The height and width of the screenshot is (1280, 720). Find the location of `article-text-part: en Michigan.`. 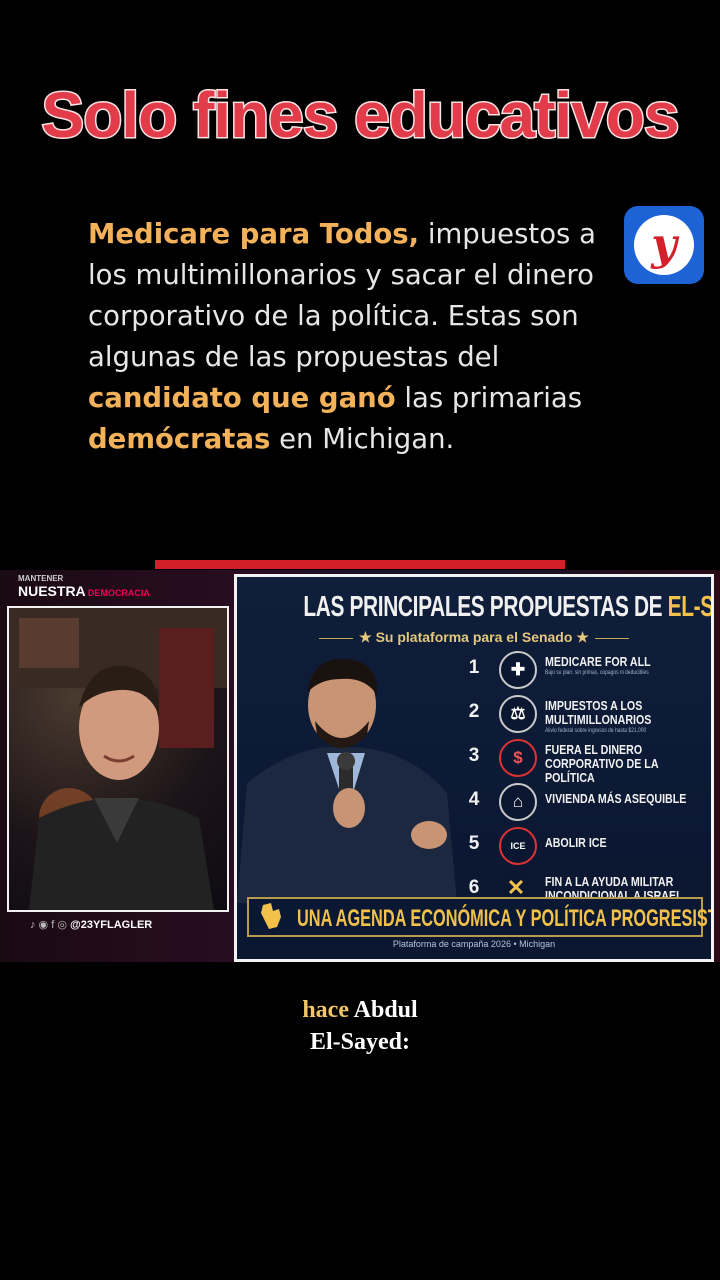

article-text-part: en Michigan. is located at coordinates (362, 439).